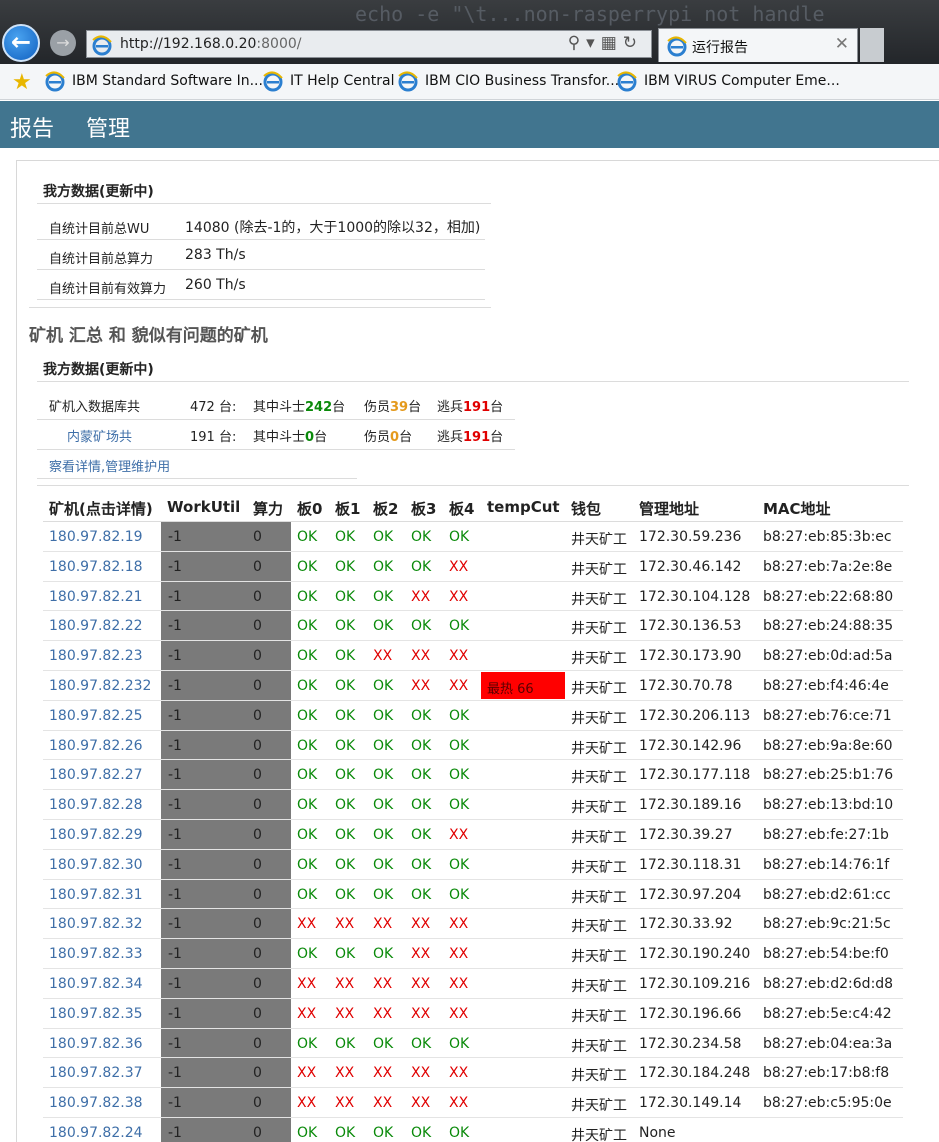  What do you see at coordinates (32, 127) in the screenshot?
I see `nav-report-link: 报告` at bounding box center [32, 127].